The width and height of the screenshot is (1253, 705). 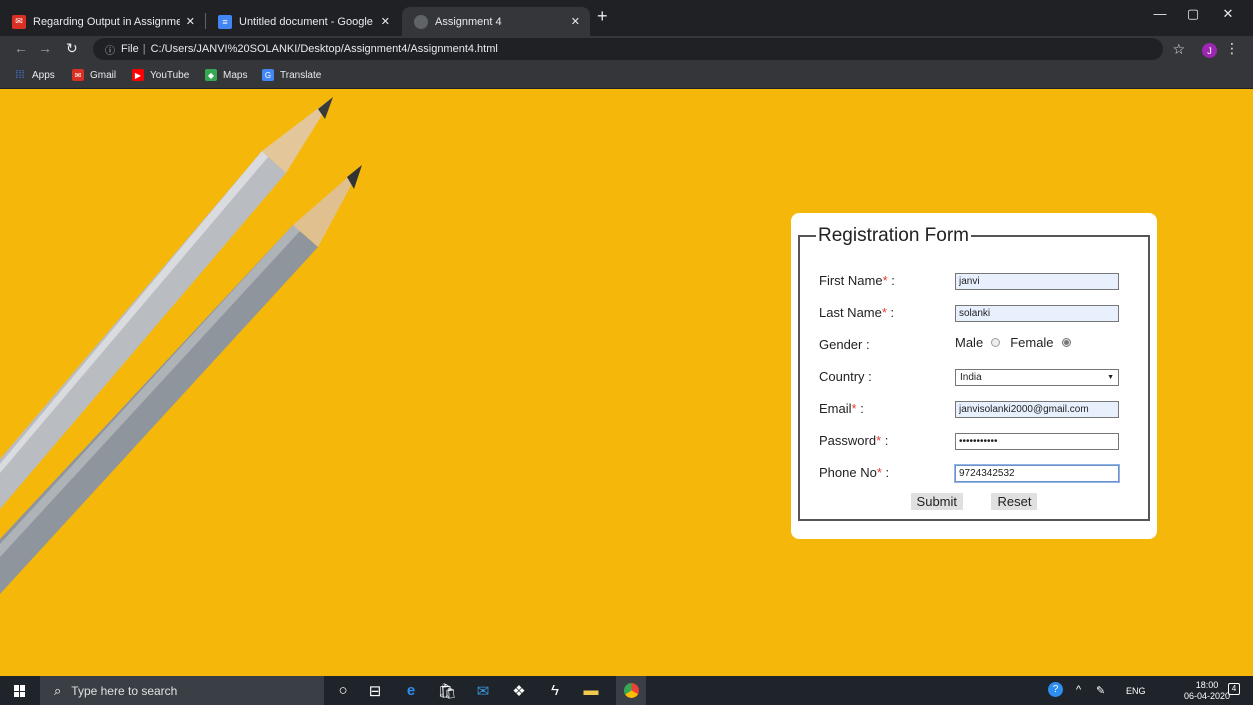 What do you see at coordinates (1178, 49) in the screenshot?
I see `bookmark-star-icon: ☆` at bounding box center [1178, 49].